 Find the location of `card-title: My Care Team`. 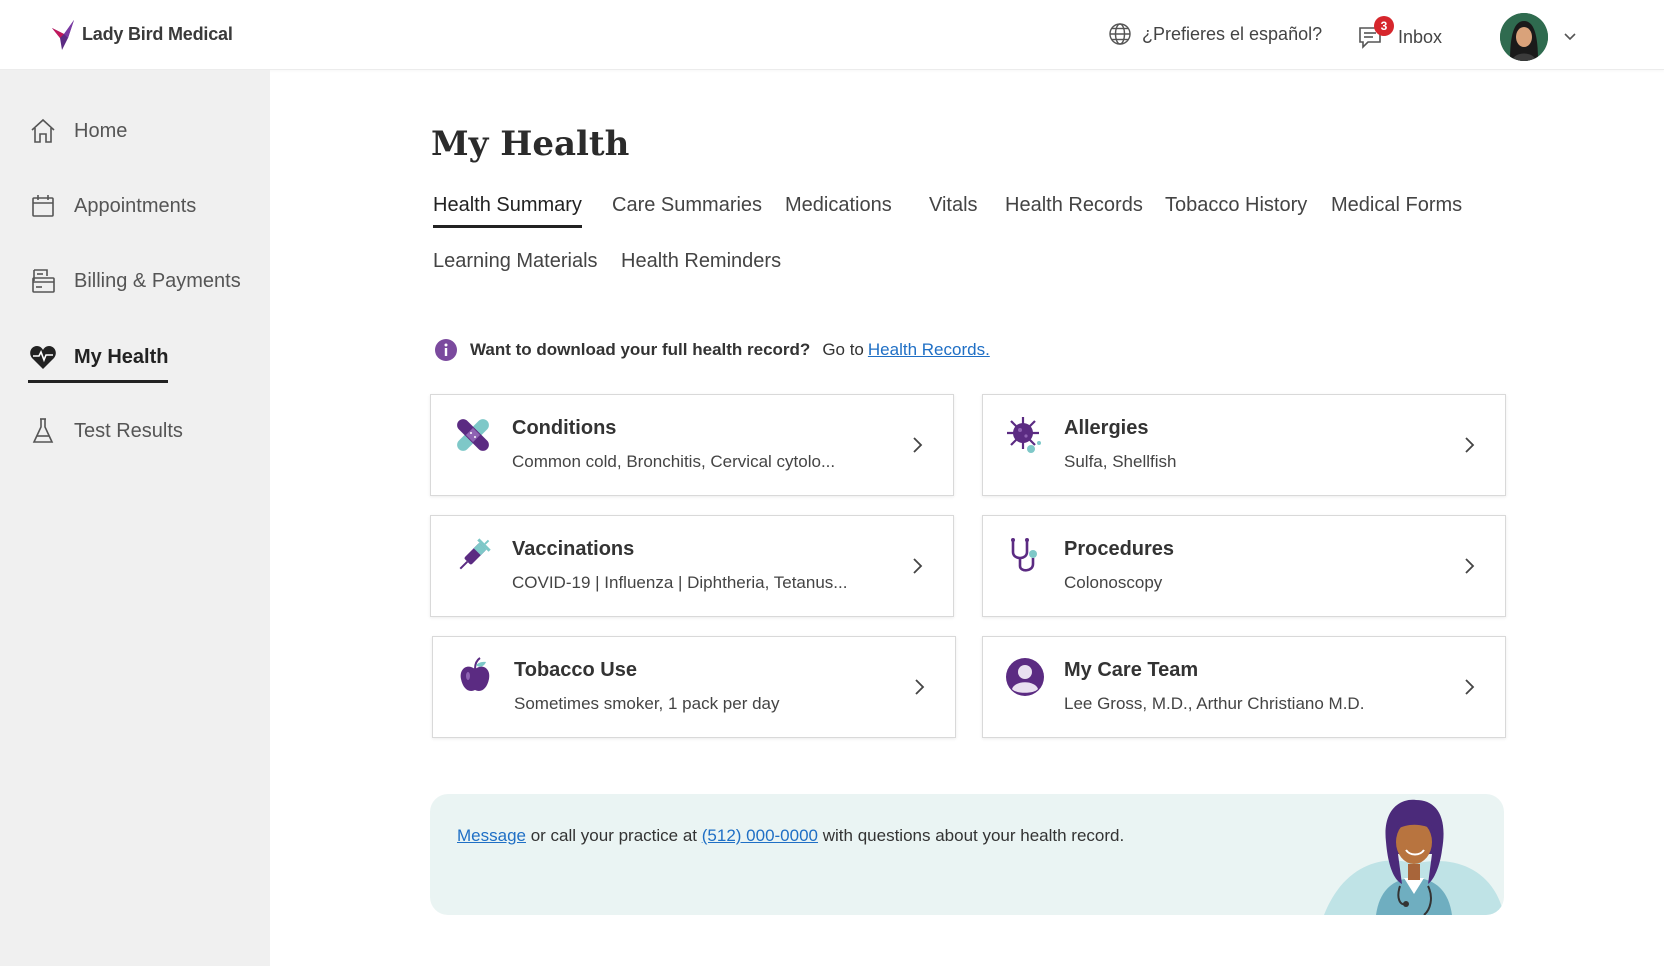

card-title: My Care Team is located at coordinates (1131, 670).